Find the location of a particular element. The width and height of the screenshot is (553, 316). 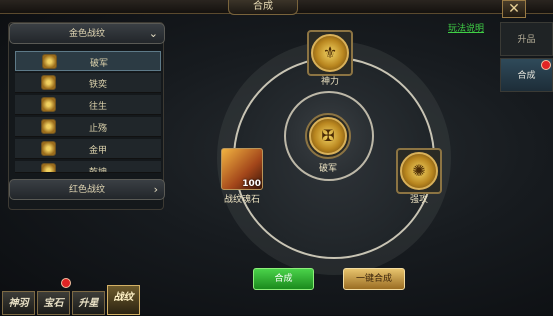

tab-upgrade: 升品 is located at coordinates (526, 39).